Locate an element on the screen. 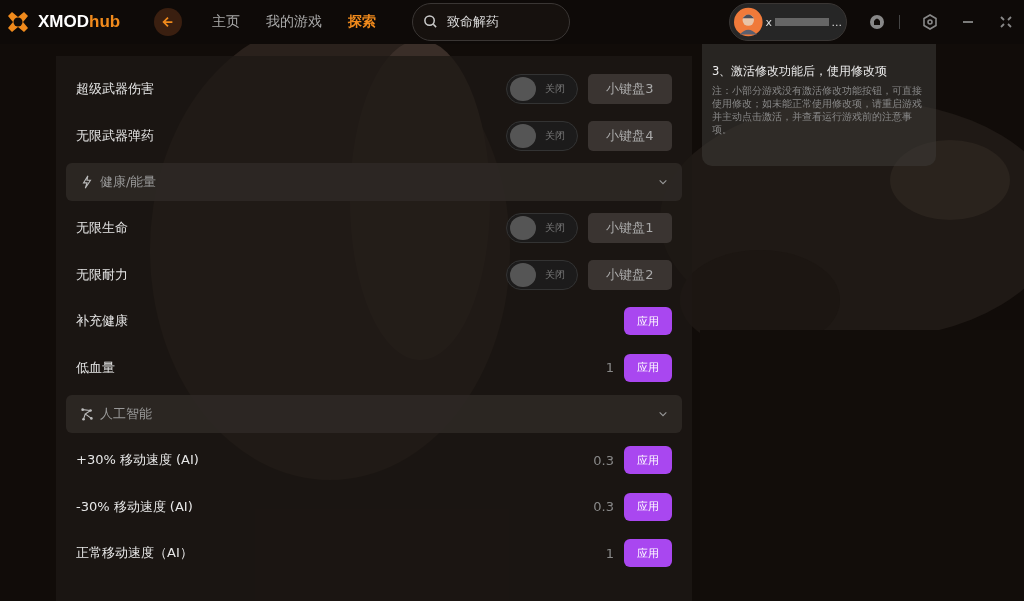 The width and height of the screenshot is (1024, 601). section-title: 人工智能 is located at coordinates (126, 414).